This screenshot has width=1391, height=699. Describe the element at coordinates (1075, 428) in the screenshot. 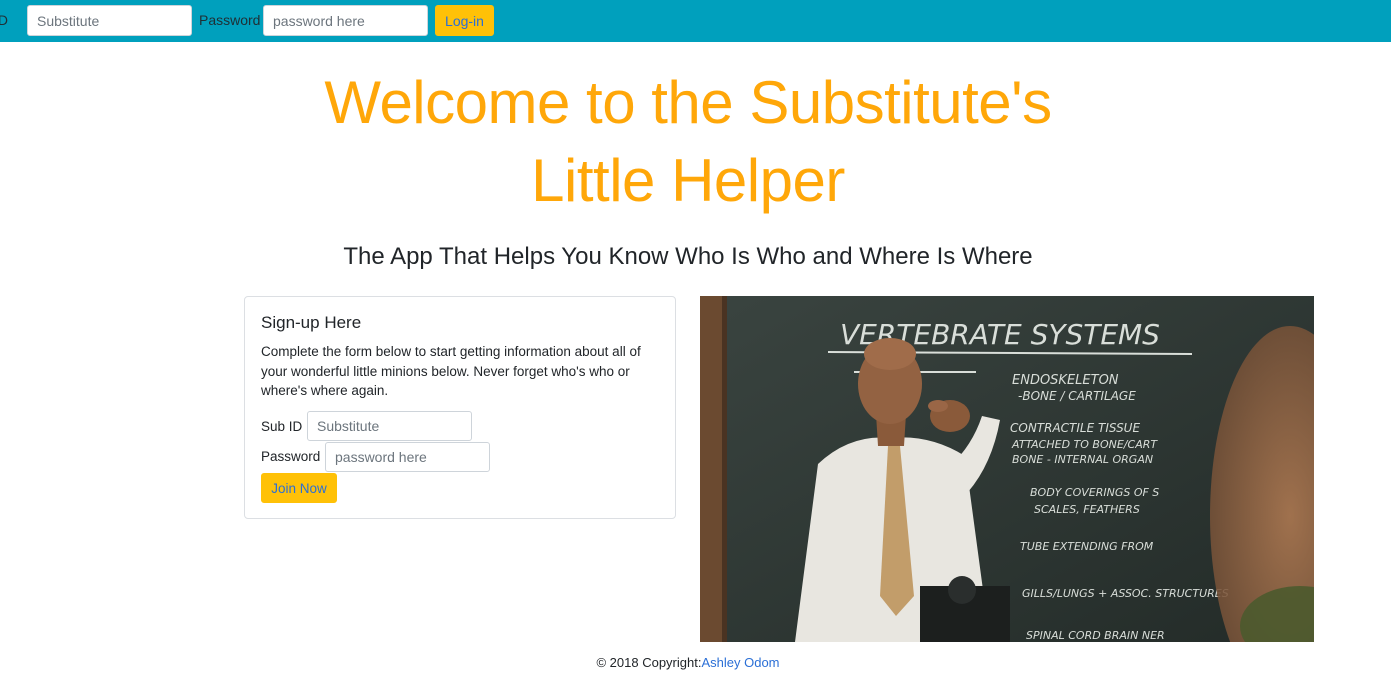

I see `chalkboard-line: CONTRACTILE TISSUE` at that location.